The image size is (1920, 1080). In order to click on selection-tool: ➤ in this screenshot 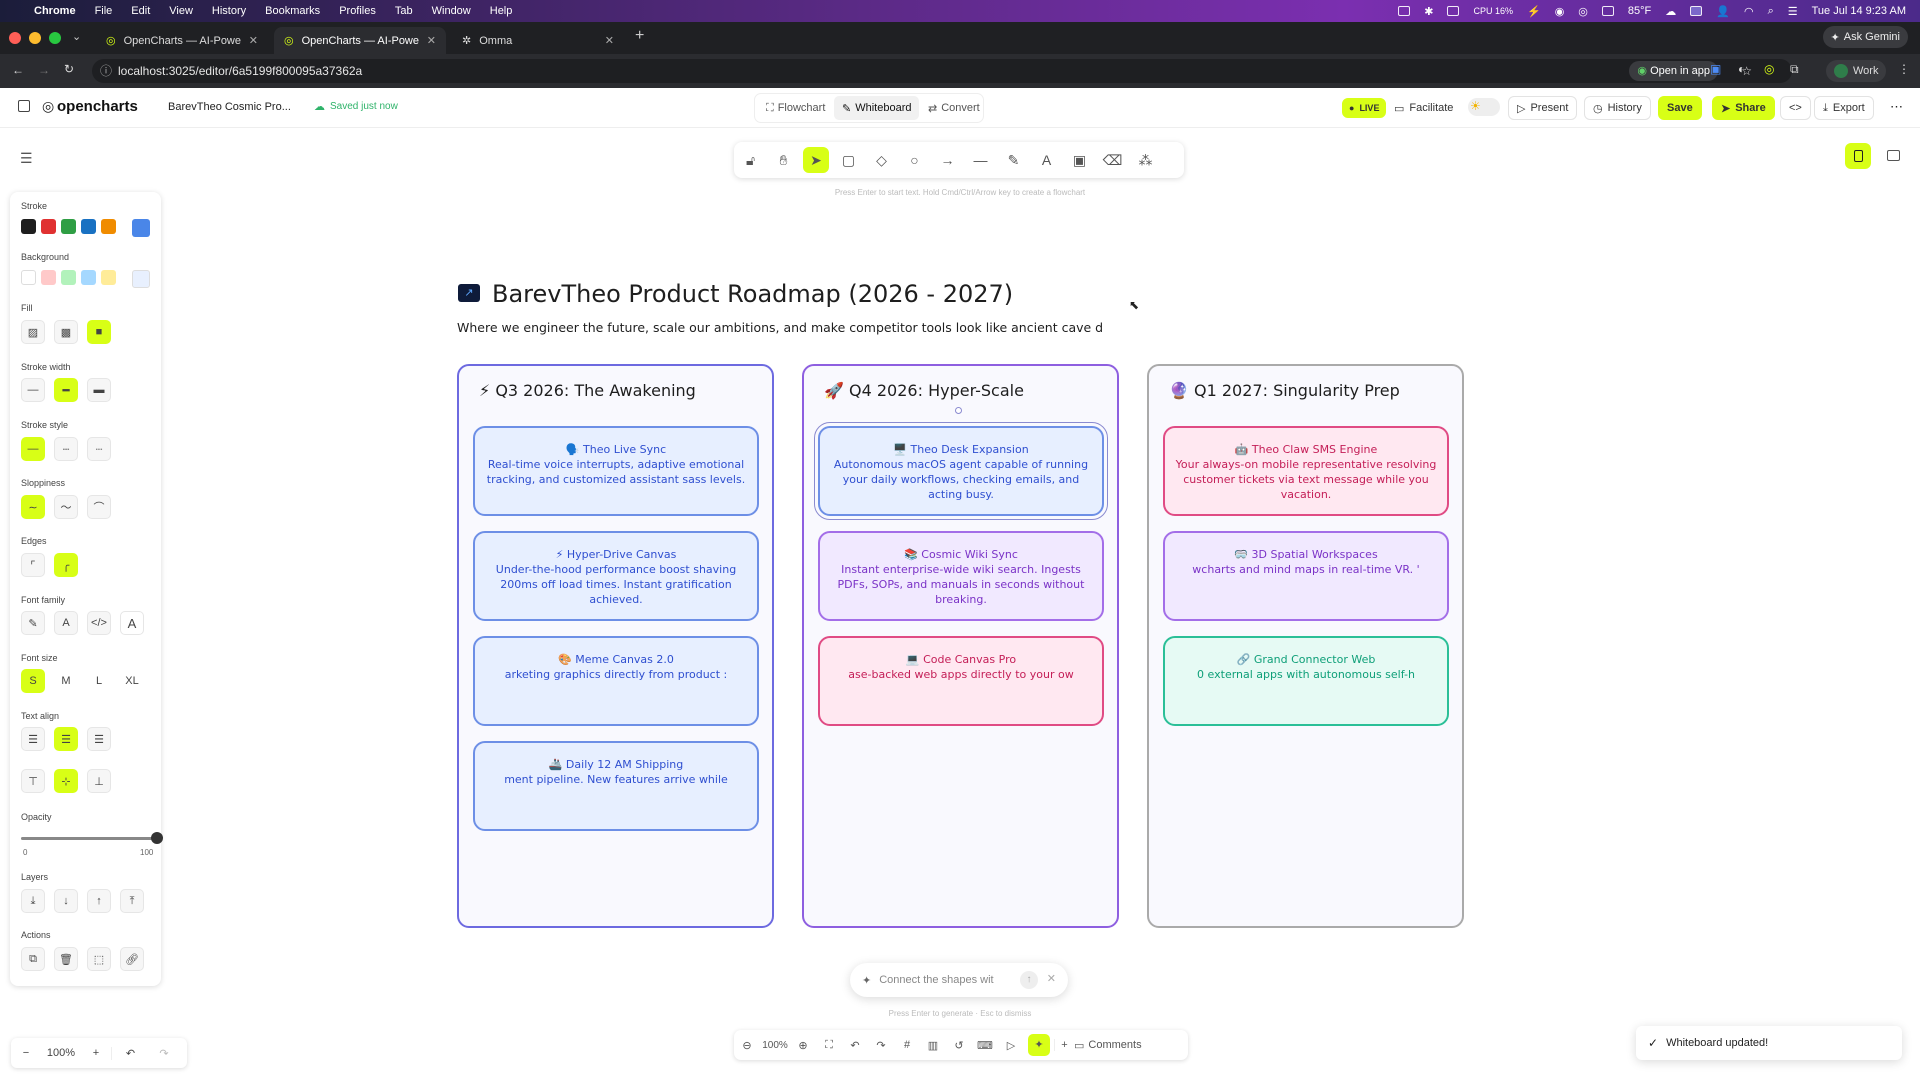, I will do `click(816, 160)`.